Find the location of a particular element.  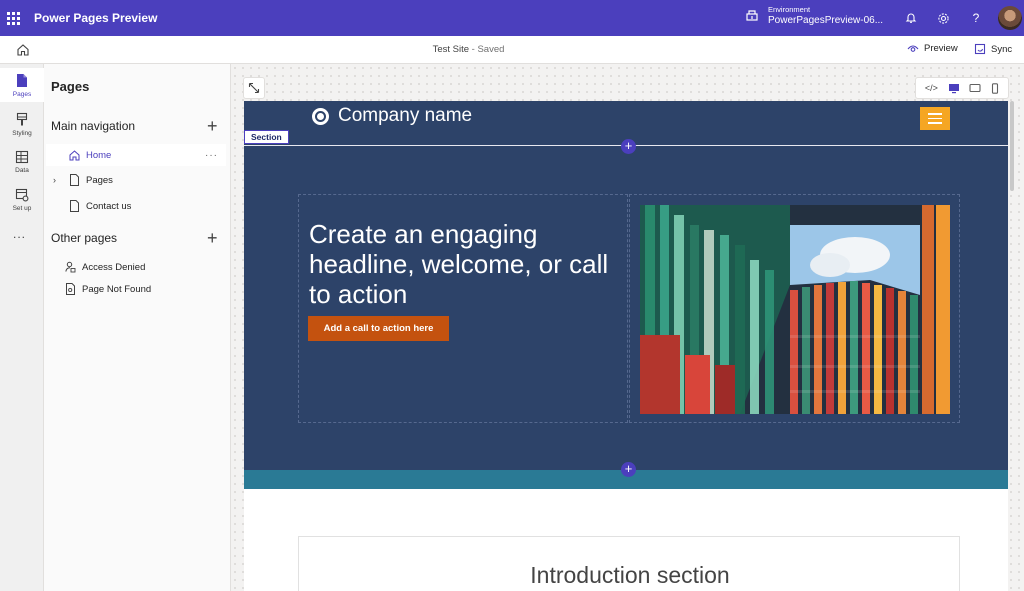

home-icon is located at coordinates (74, 155).